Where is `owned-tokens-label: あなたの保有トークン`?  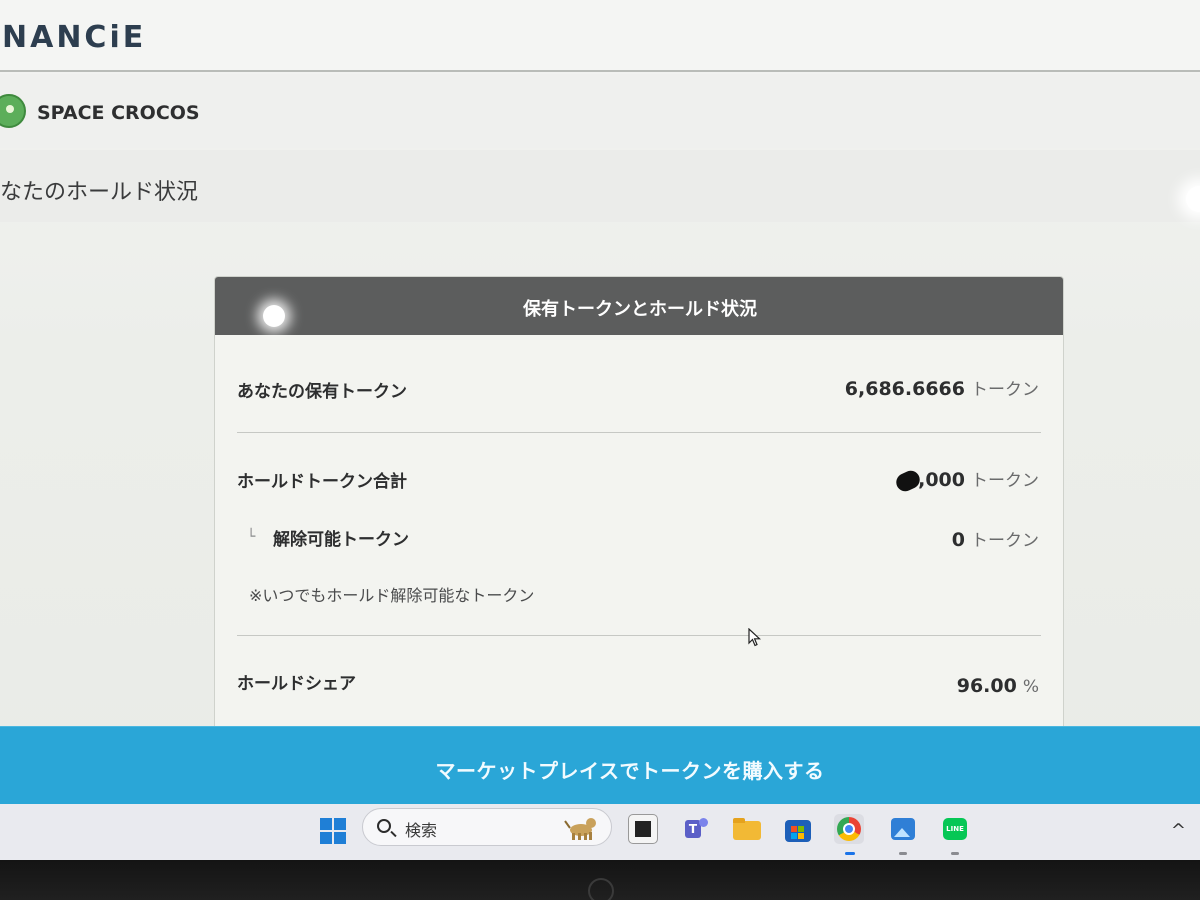 owned-tokens-label: あなたの保有トークン is located at coordinates (322, 392).